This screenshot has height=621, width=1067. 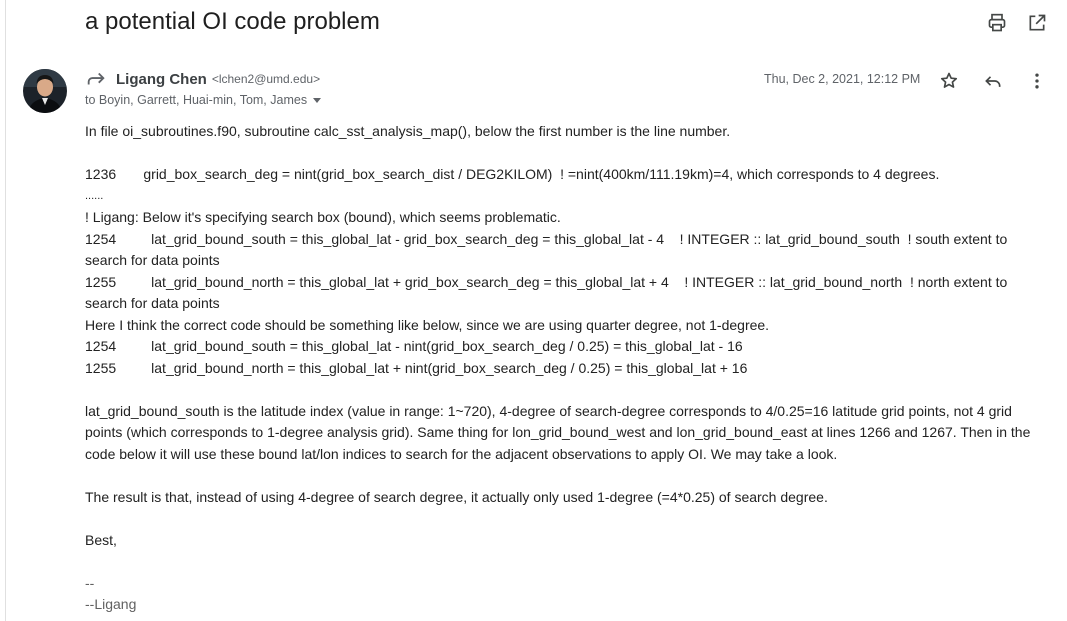 I want to click on sender-avatar, so click(x=45, y=91).